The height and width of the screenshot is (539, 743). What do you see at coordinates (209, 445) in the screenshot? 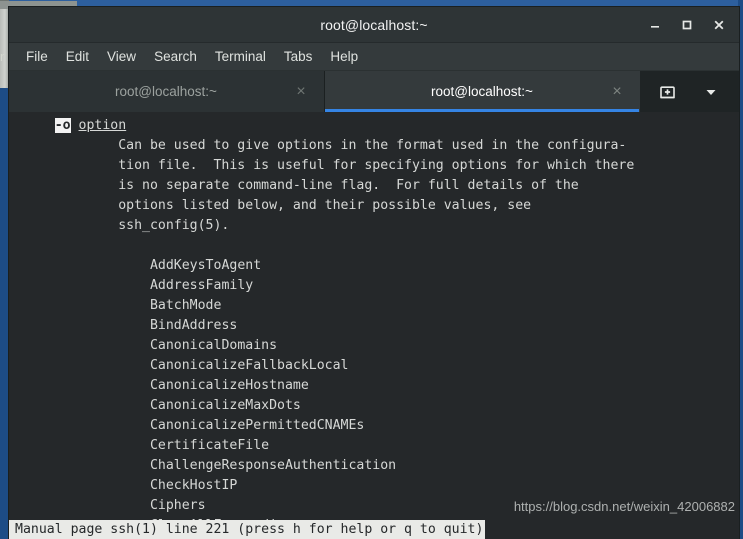
I see `option-name: CertificateFile` at bounding box center [209, 445].